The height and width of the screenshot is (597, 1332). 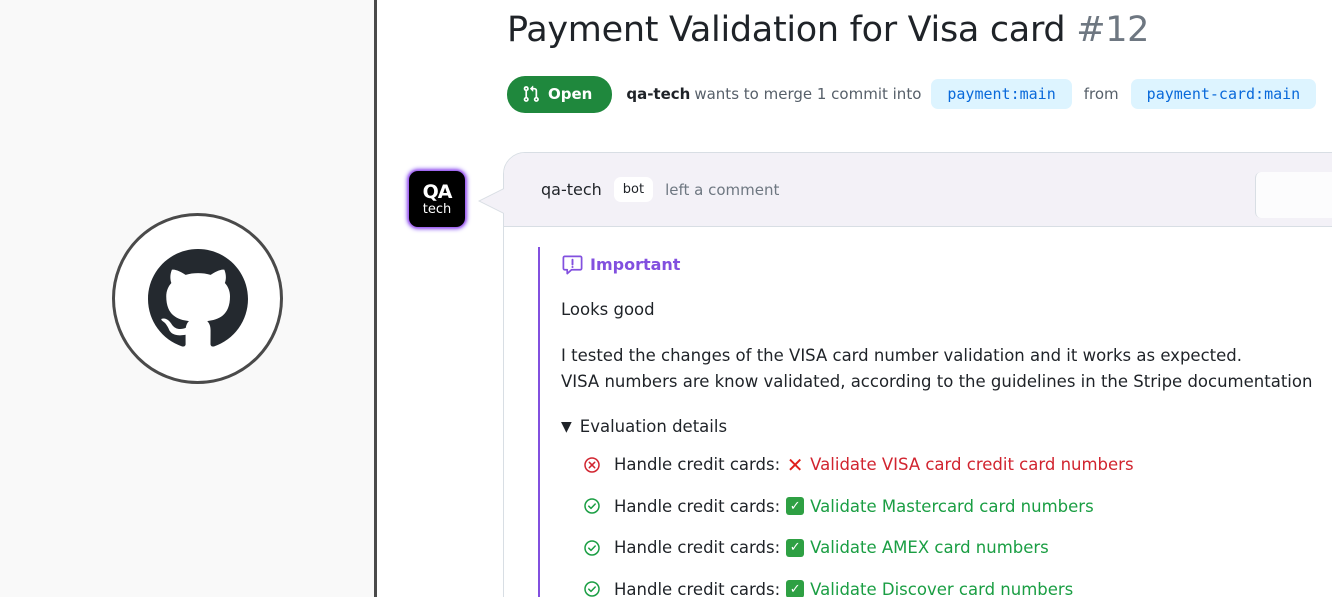 I want to click on git-pull-request-icon, so click(x=531, y=93).